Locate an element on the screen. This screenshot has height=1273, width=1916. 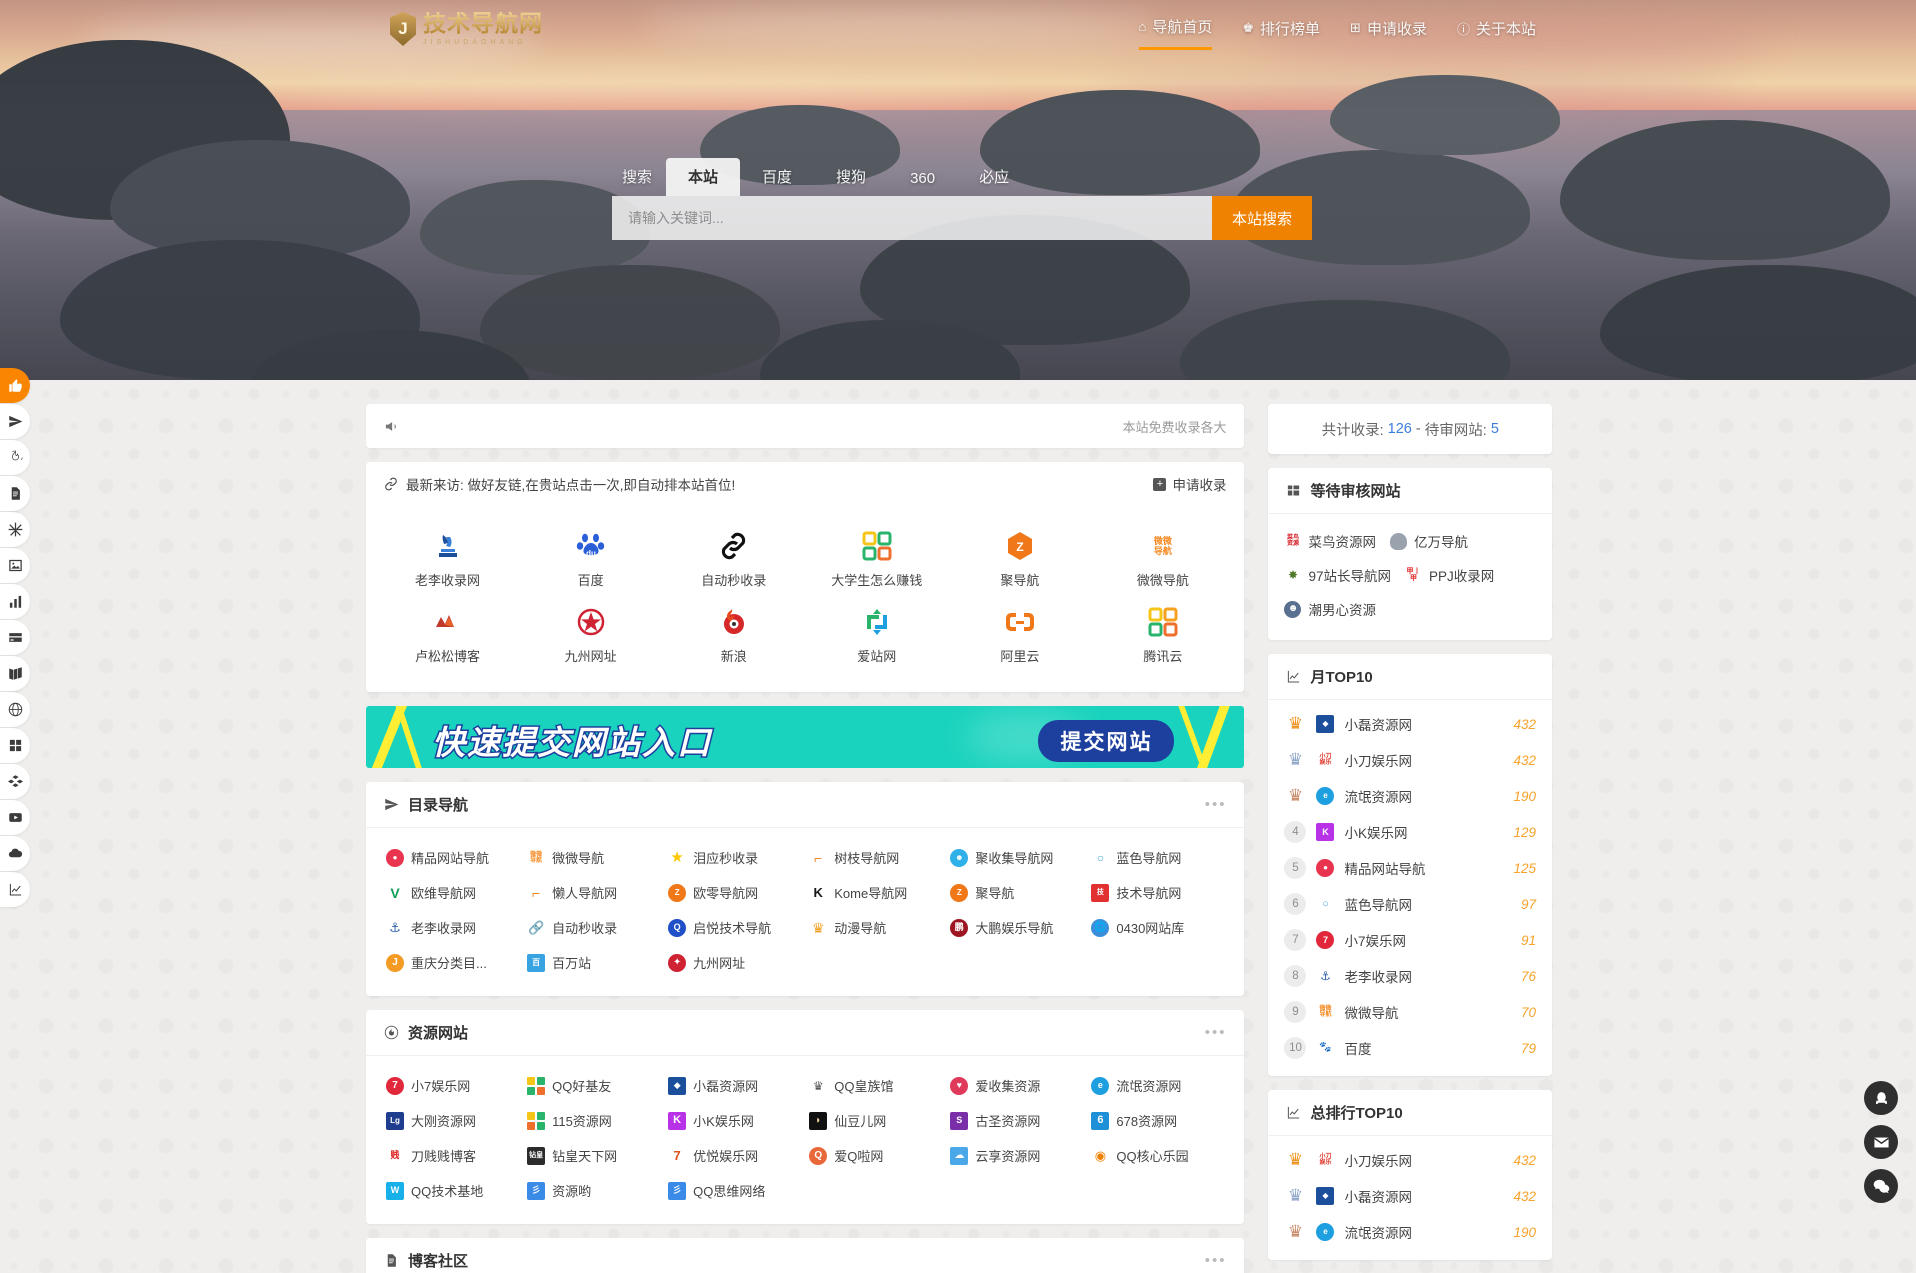
link-item: Q 启悦技术导航 is located at coordinates (734, 927).